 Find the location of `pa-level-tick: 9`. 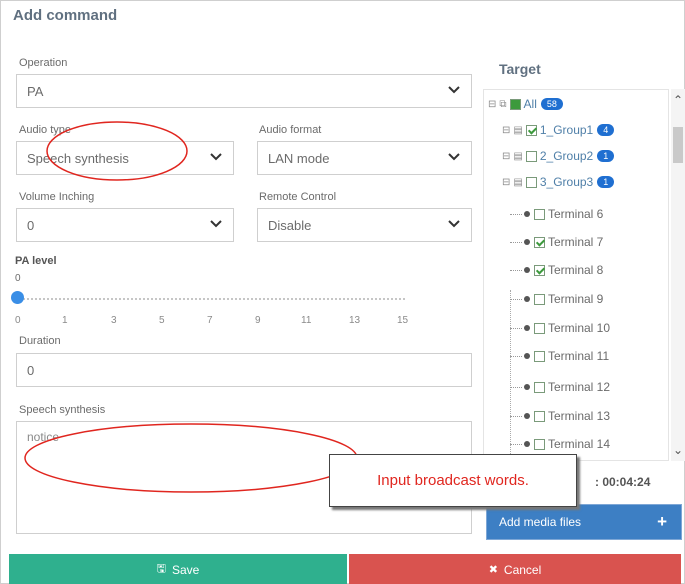

pa-level-tick: 9 is located at coordinates (258, 320).